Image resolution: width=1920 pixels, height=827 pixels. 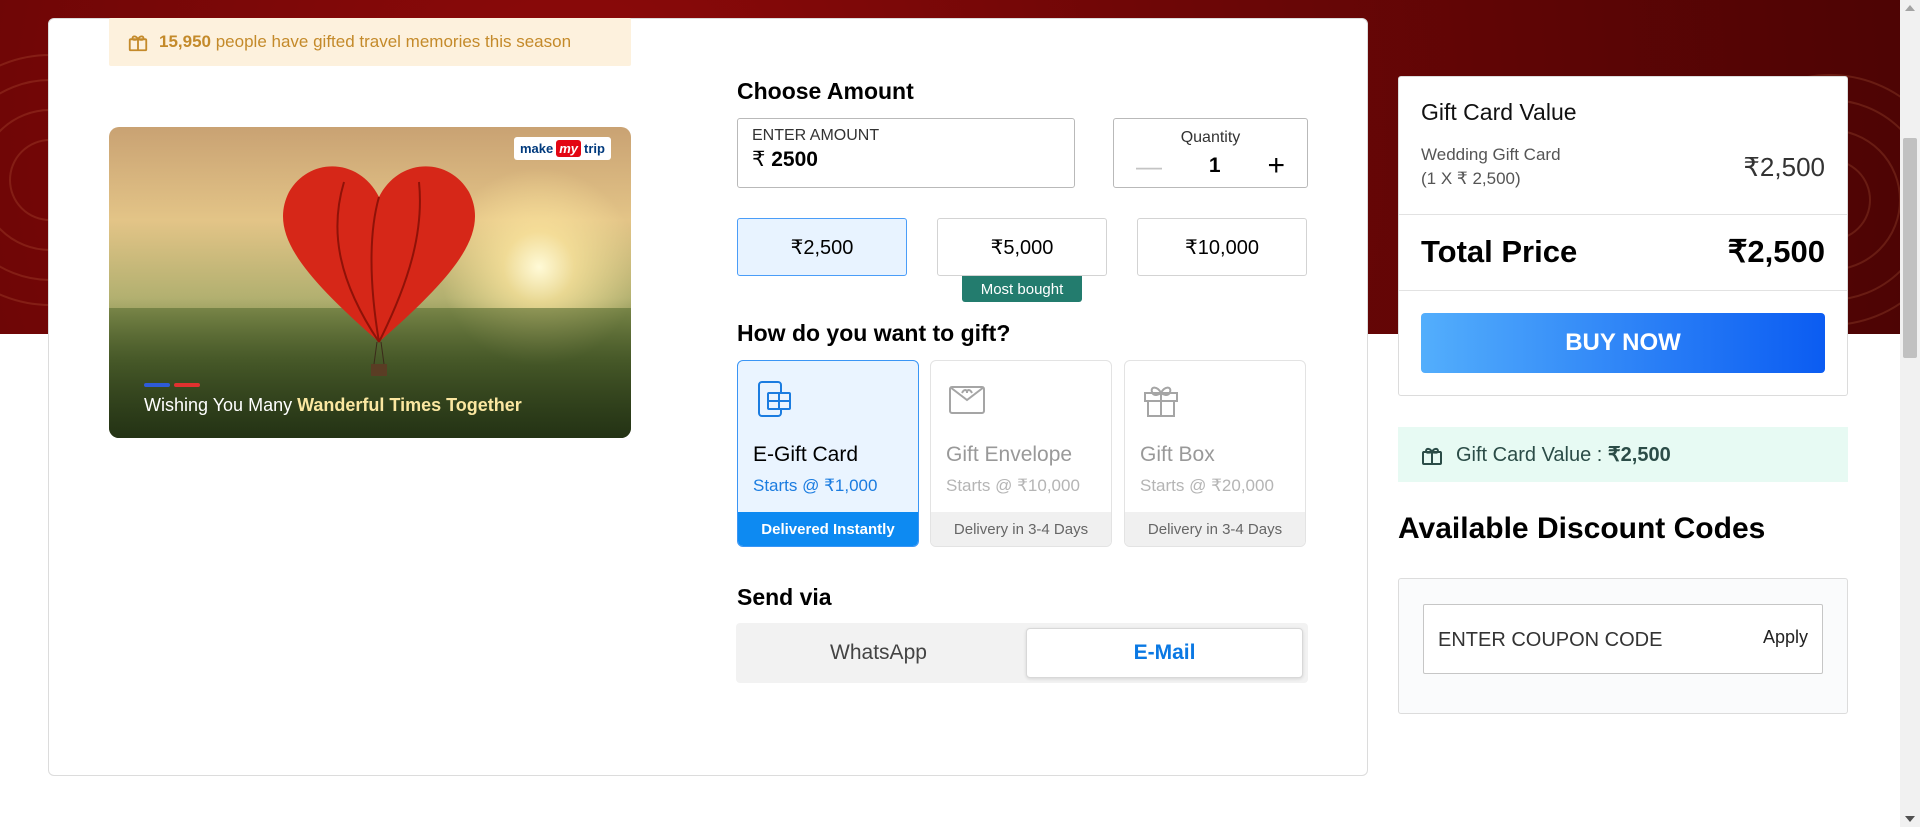 I want to click on gift-card-value-bar: Gift Card Value : ₹2,500, so click(x=1623, y=454).